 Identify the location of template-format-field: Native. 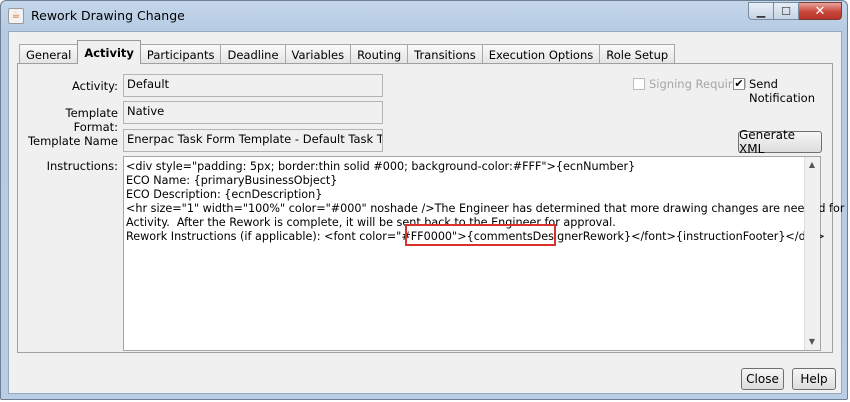
(253, 112).